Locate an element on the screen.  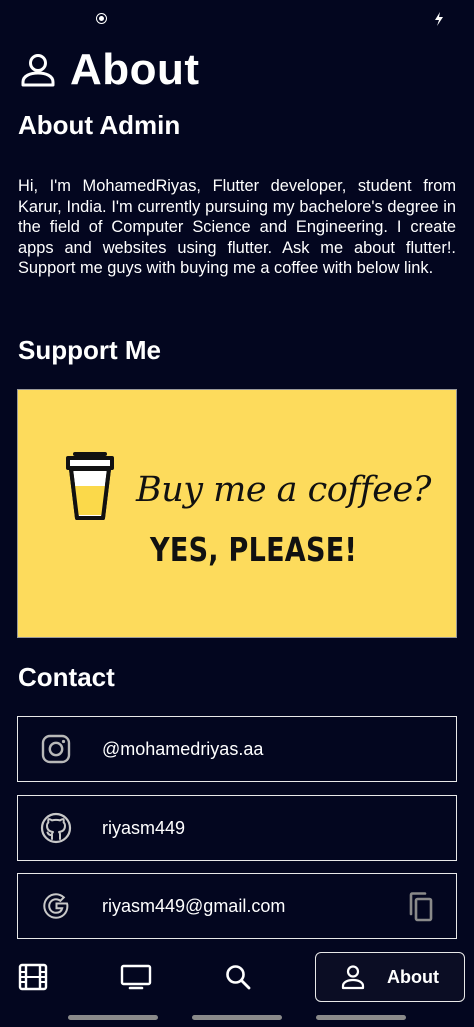
nav-about-label: About is located at coordinates (413, 976).